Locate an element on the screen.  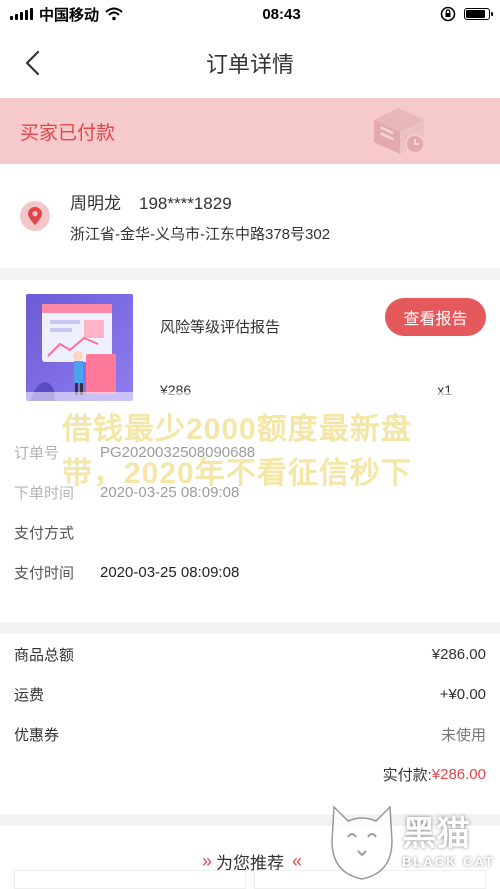
payment-time-row: 支付时间 2020-03-25 08:09:08 is located at coordinates (250, 572).